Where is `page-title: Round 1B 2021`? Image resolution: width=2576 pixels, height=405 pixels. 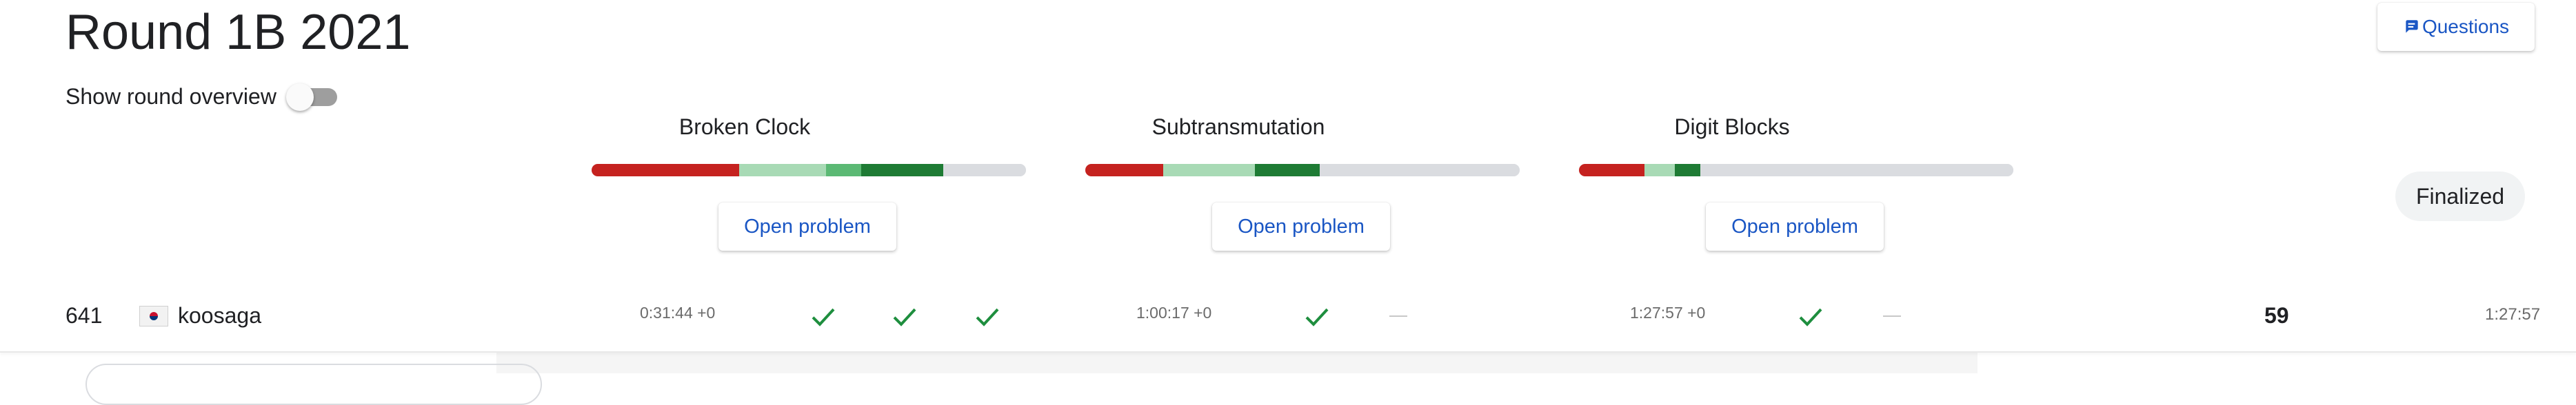
page-title: Round 1B 2021 is located at coordinates (238, 33).